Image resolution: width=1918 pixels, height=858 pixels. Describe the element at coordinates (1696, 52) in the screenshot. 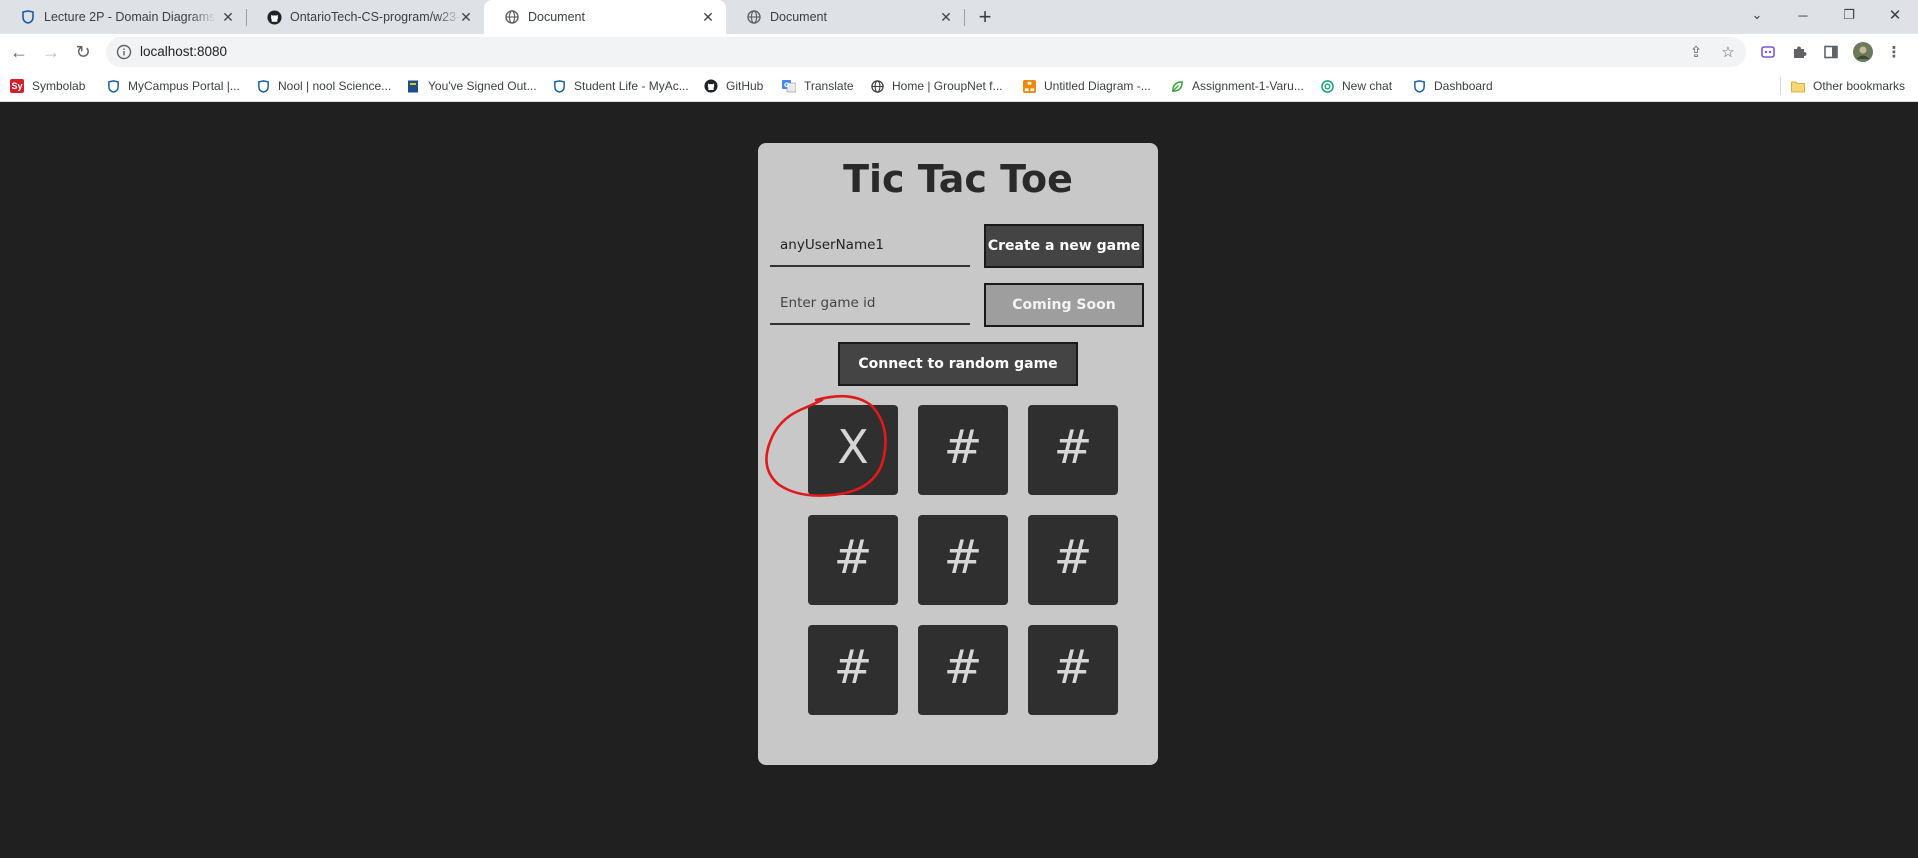

I see `share-icon: ⇪` at that location.